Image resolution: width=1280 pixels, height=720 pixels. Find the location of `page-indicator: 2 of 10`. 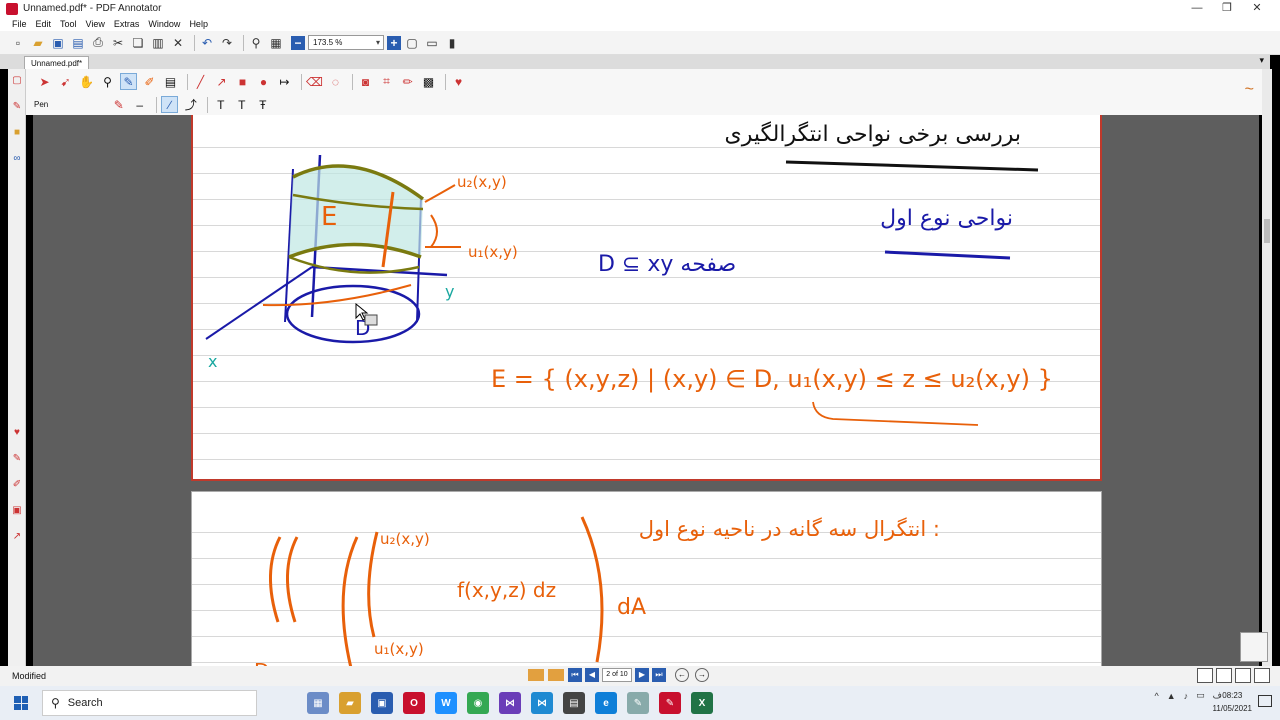

page-indicator: 2 of 10 is located at coordinates (617, 675).